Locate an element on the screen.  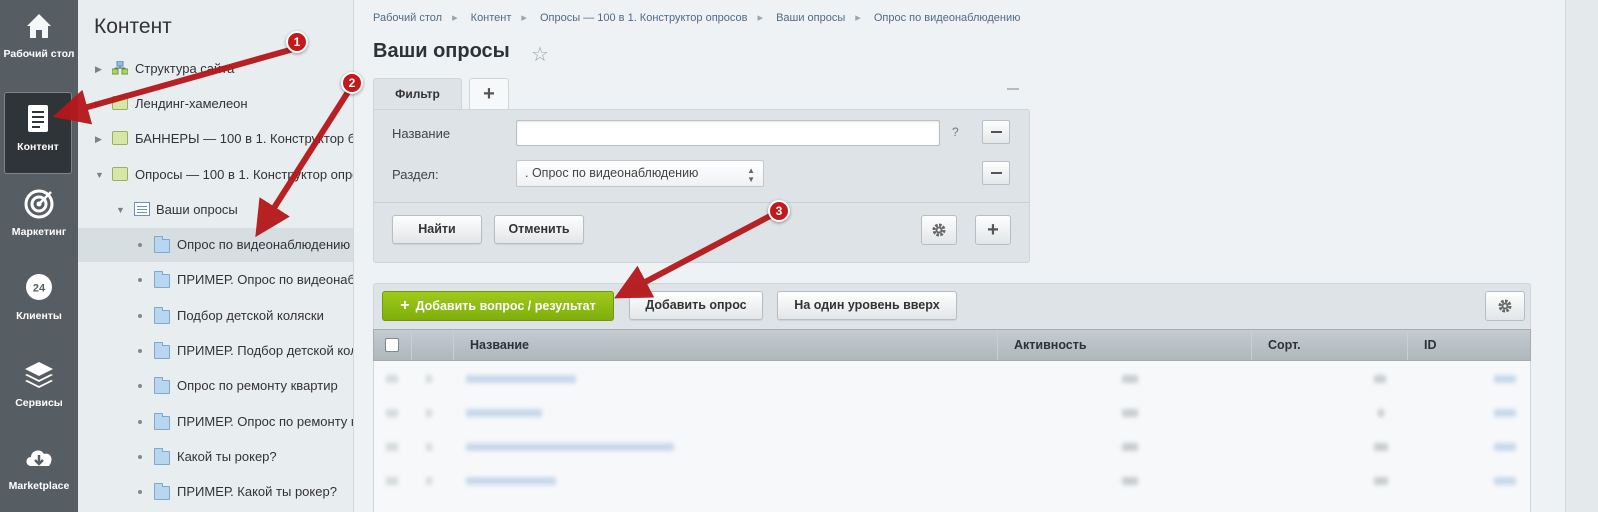
level-up-button: На один уровень вверх is located at coordinates (867, 305).